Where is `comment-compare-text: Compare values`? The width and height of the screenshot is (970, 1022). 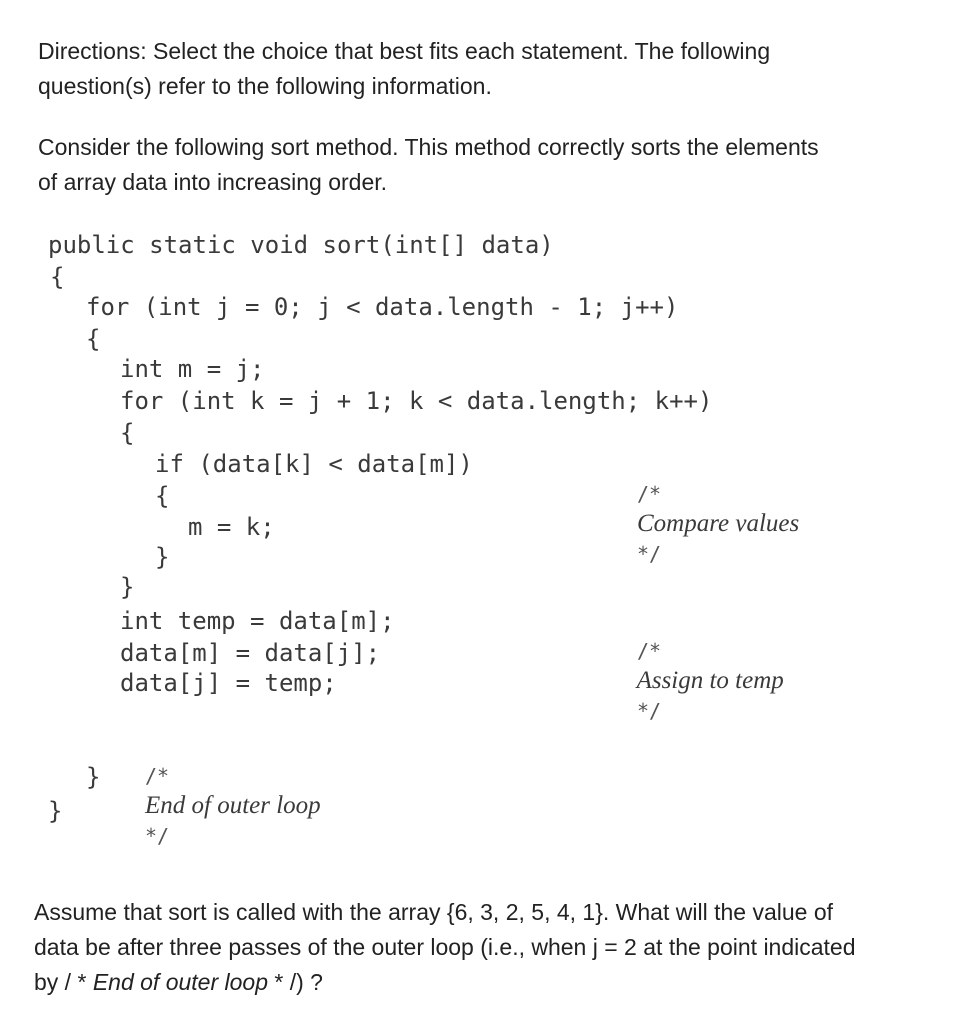 comment-compare-text: Compare values is located at coordinates (718, 523).